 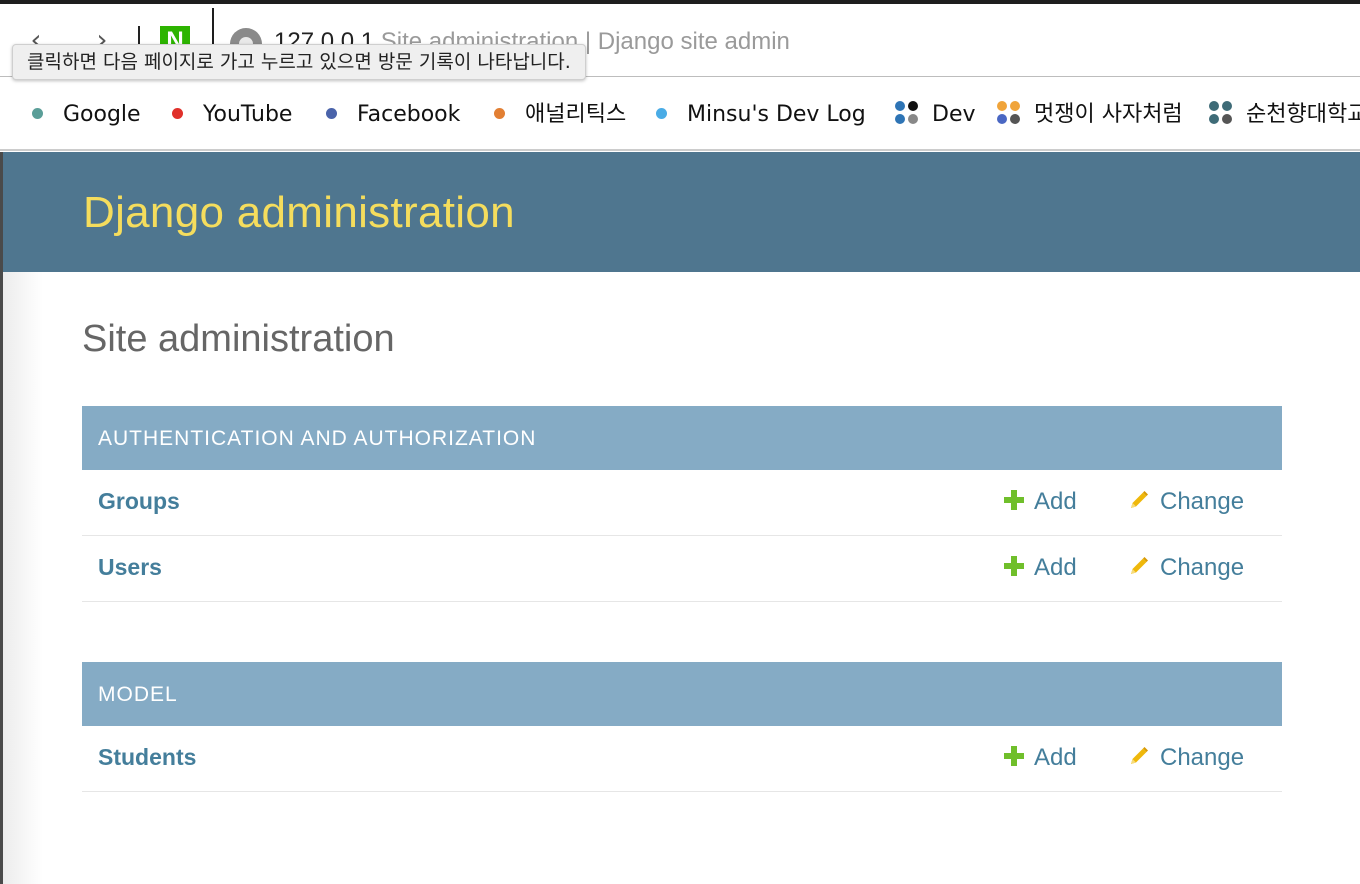 What do you see at coordinates (147, 757) in the screenshot?
I see `model-link-students: Students` at bounding box center [147, 757].